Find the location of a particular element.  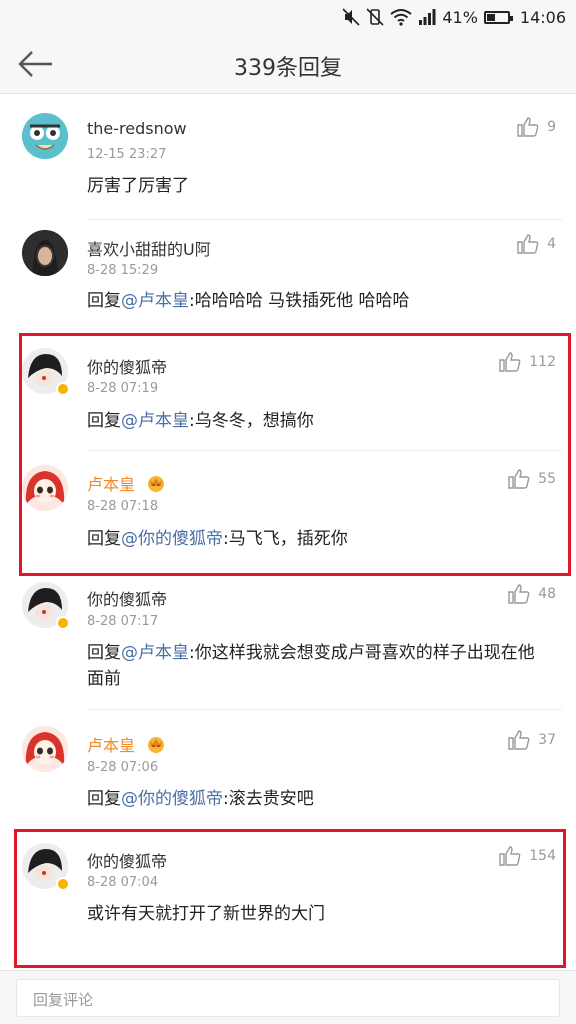

reply-input: 回复评论 is located at coordinates (288, 998).